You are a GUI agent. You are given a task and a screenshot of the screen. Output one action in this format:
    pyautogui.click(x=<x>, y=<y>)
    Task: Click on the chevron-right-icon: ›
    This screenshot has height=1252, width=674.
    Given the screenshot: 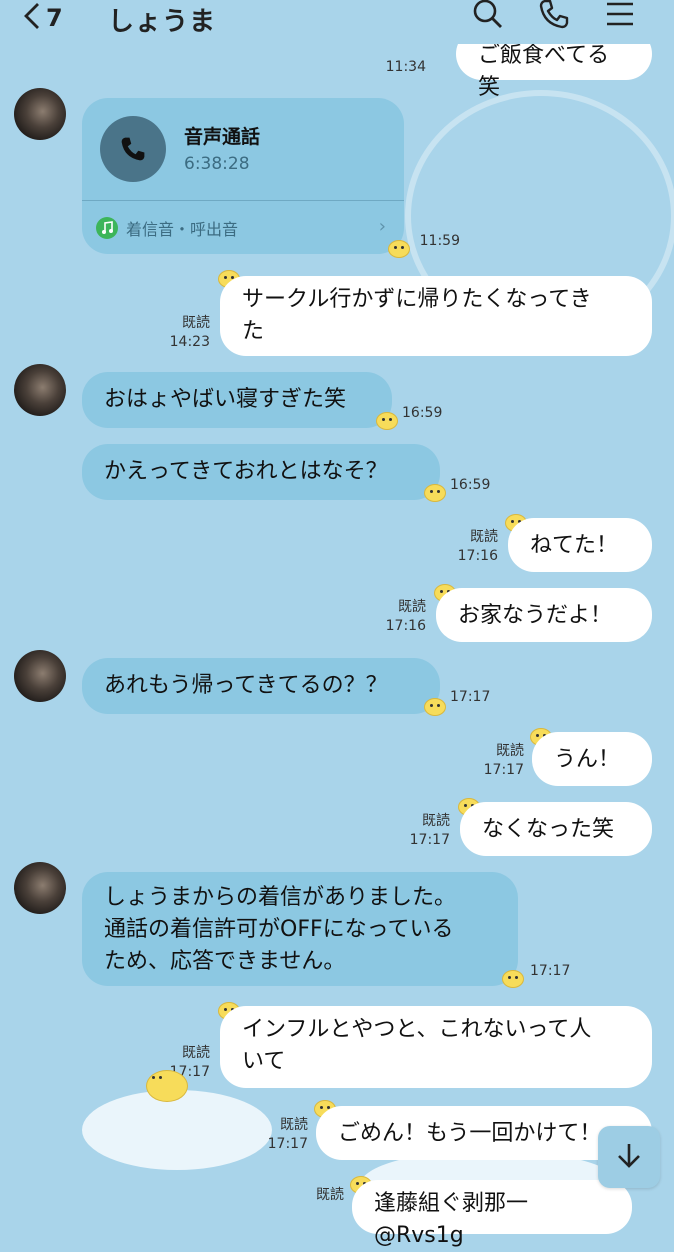 What is the action you would take?
    pyautogui.click(x=382, y=226)
    